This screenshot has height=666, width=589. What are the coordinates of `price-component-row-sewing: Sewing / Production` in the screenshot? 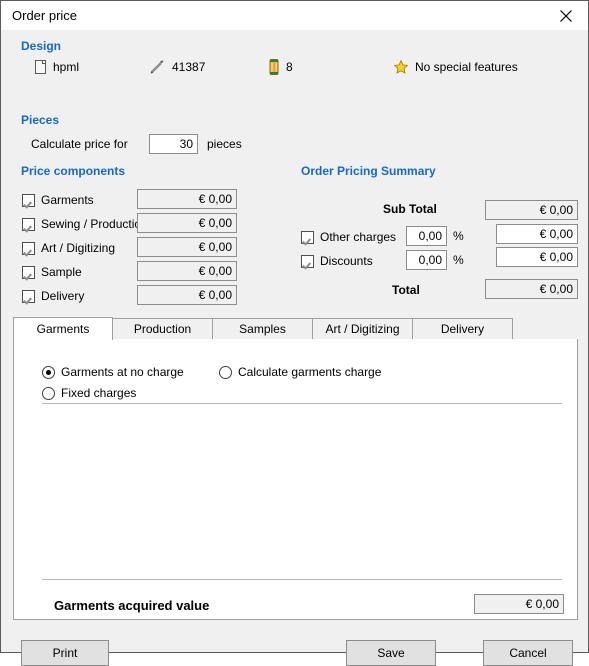 It's located at (85, 224).